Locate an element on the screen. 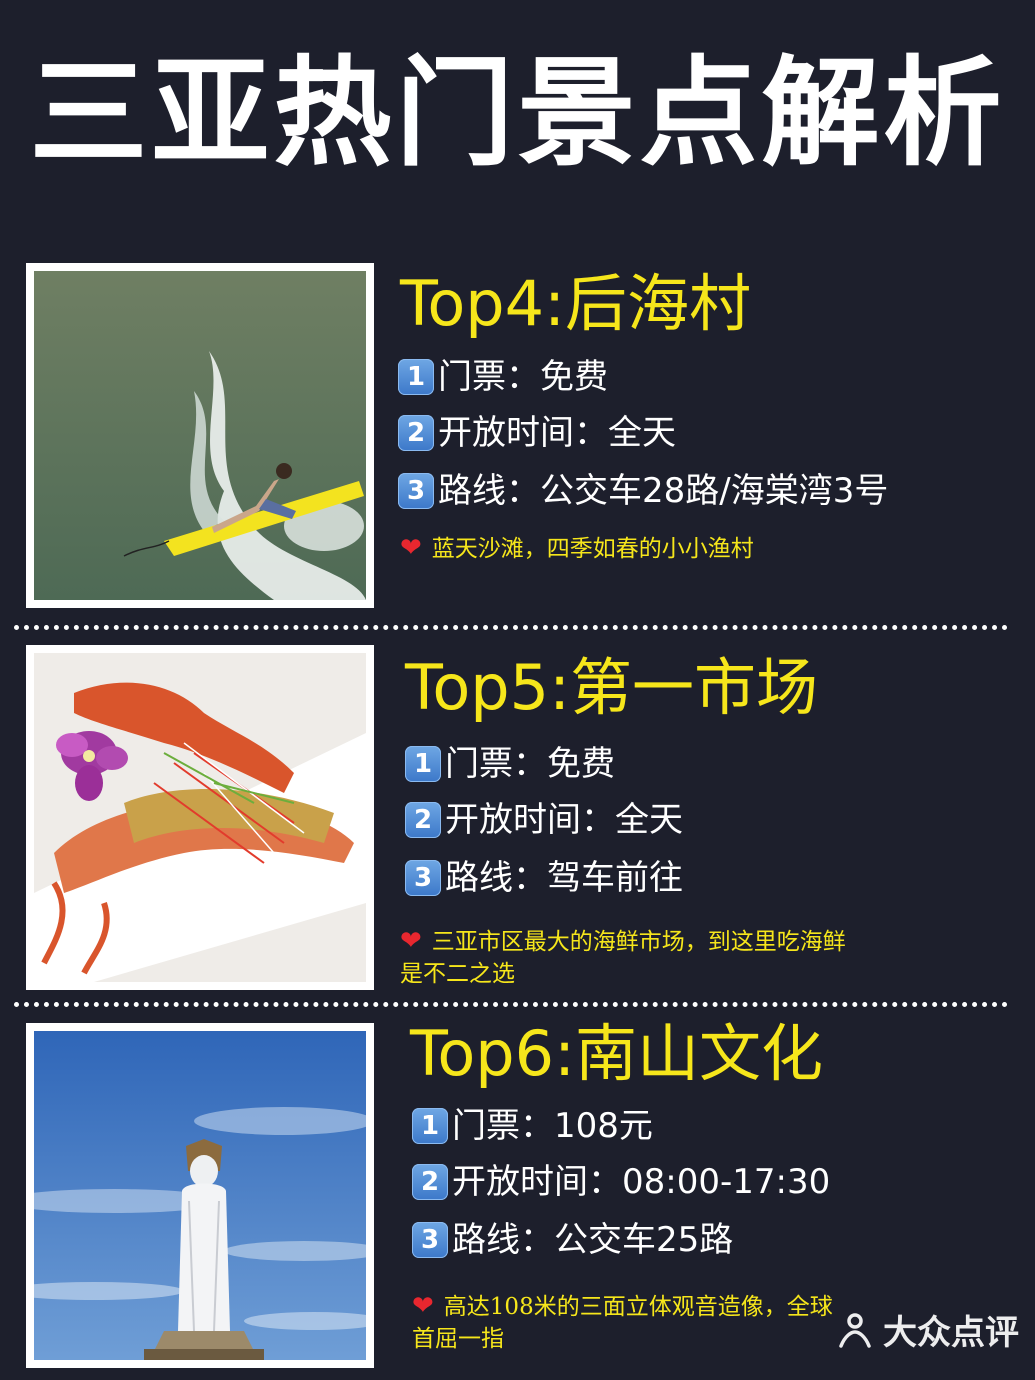  dianping-watermark: 大众点评 is located at coordinates (927, 1329).